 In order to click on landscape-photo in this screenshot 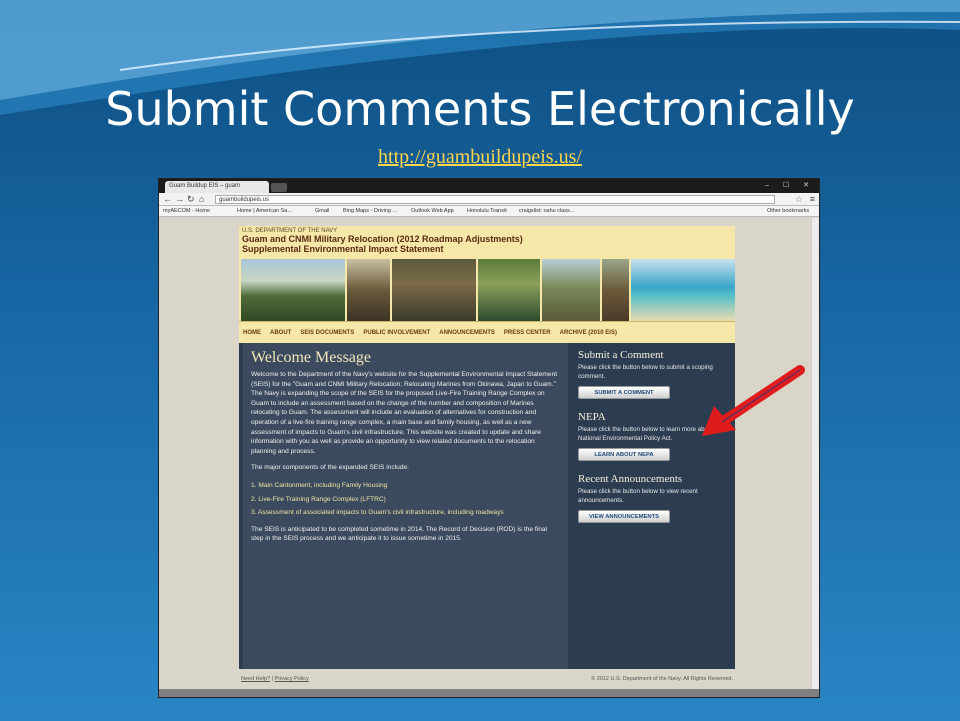, I will do `click(293, 290)`.